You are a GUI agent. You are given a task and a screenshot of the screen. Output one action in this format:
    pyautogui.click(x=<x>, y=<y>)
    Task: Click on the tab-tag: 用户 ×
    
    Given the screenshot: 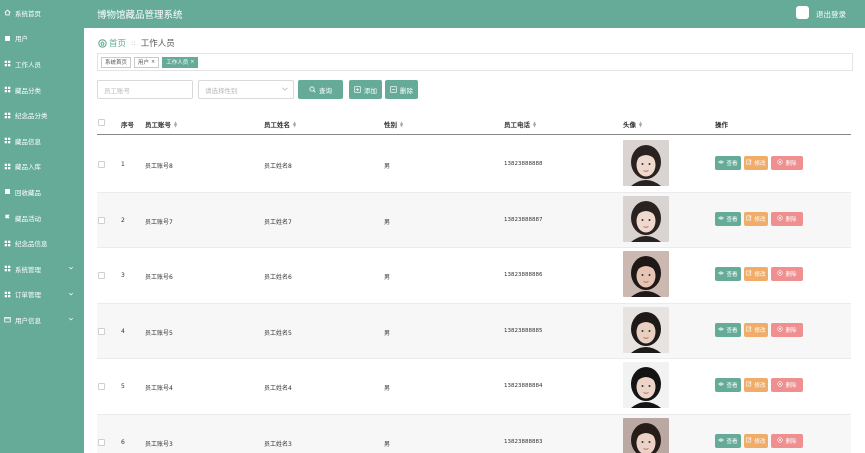 What is the action you would take?
    pyautogui.click(x=147, y=62)
    